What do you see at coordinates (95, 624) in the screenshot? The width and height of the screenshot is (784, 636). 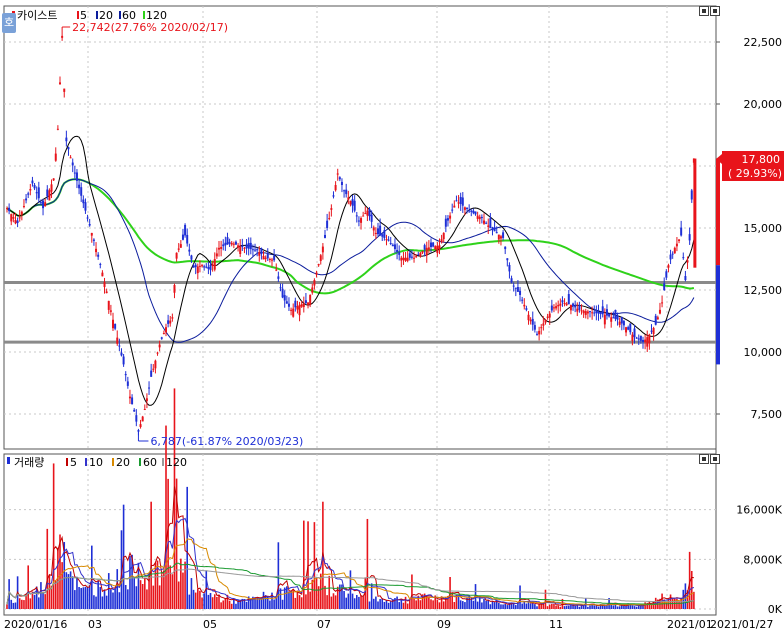 I see `x-axis-label: 03` at bounding box center [95, 624].